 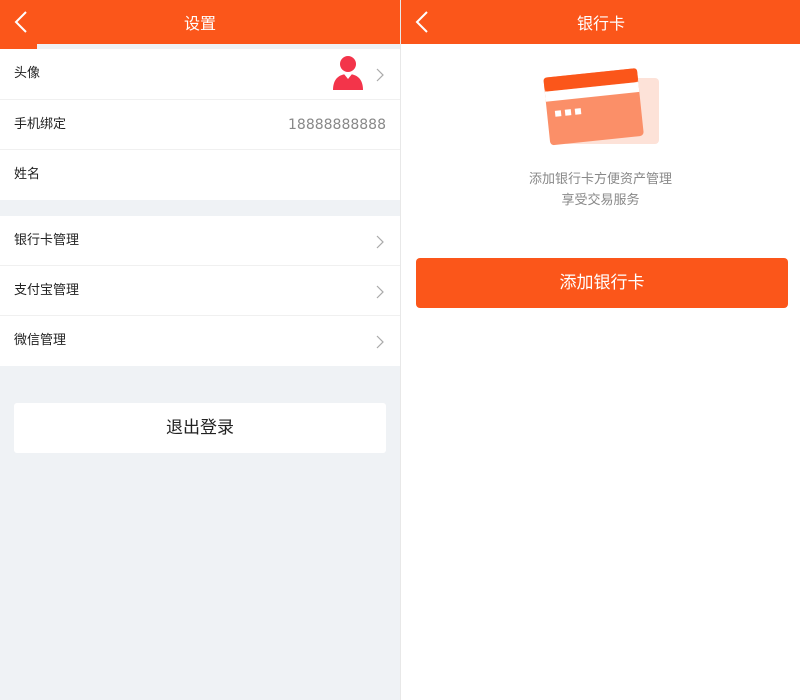 I want to click on page-title: 设置, so click(x=199, y=23).